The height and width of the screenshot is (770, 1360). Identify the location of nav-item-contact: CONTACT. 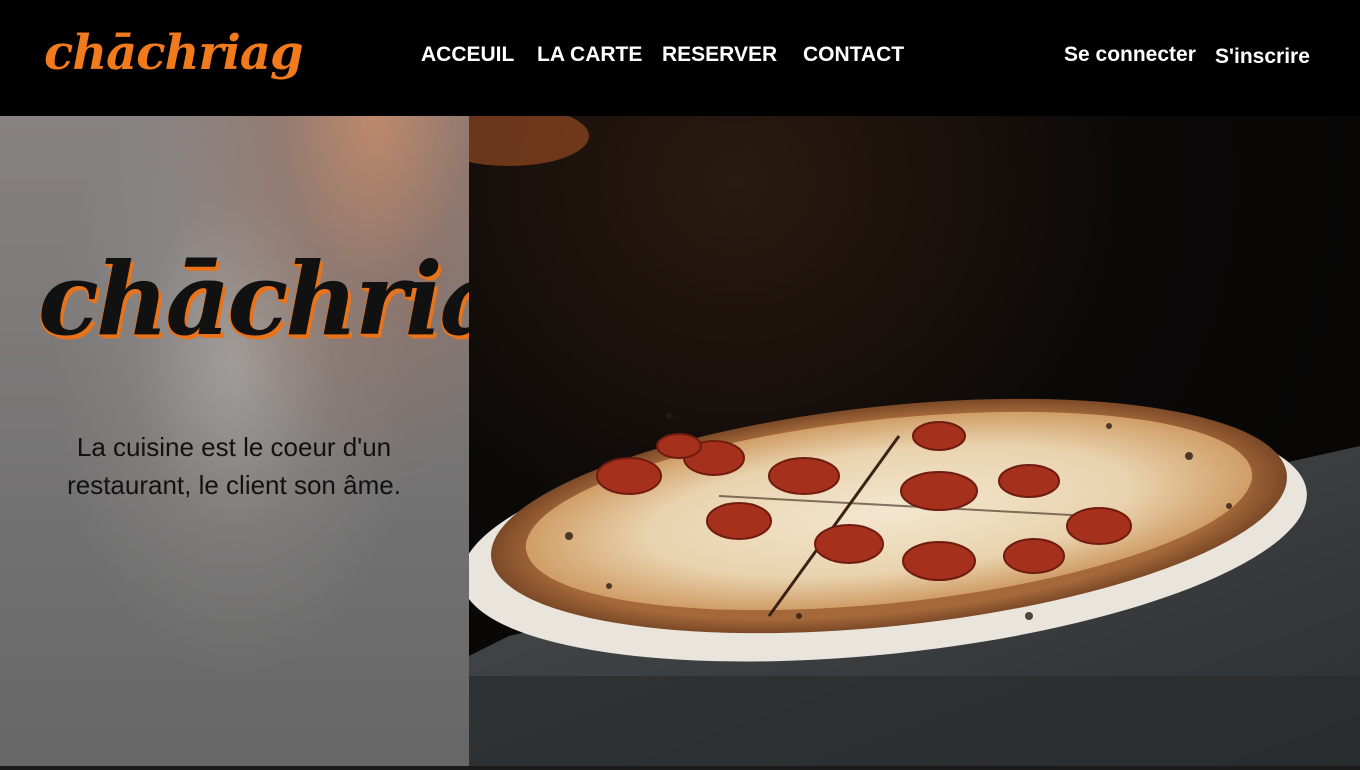
(853, 55).